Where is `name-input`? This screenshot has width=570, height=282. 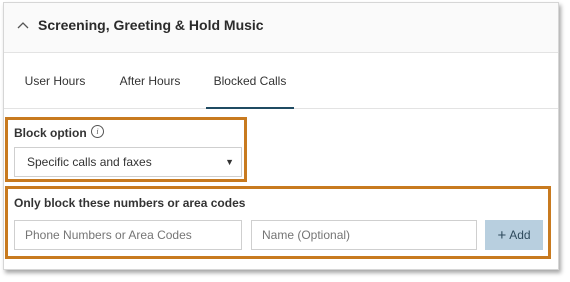 name-input is located at coordinates (364, 235).